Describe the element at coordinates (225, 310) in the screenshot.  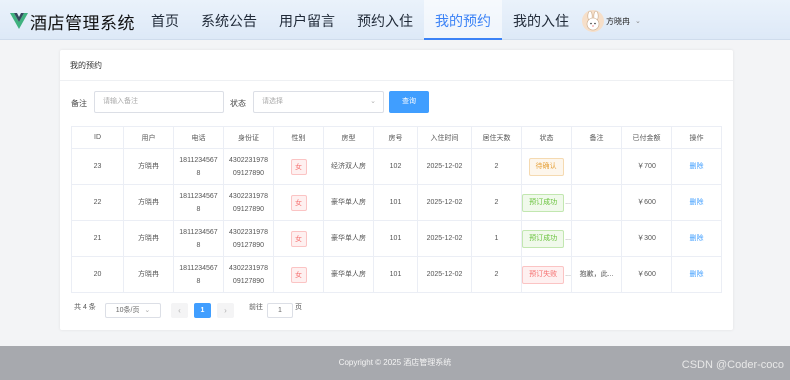
I see `next-page-button: ›` at that location.